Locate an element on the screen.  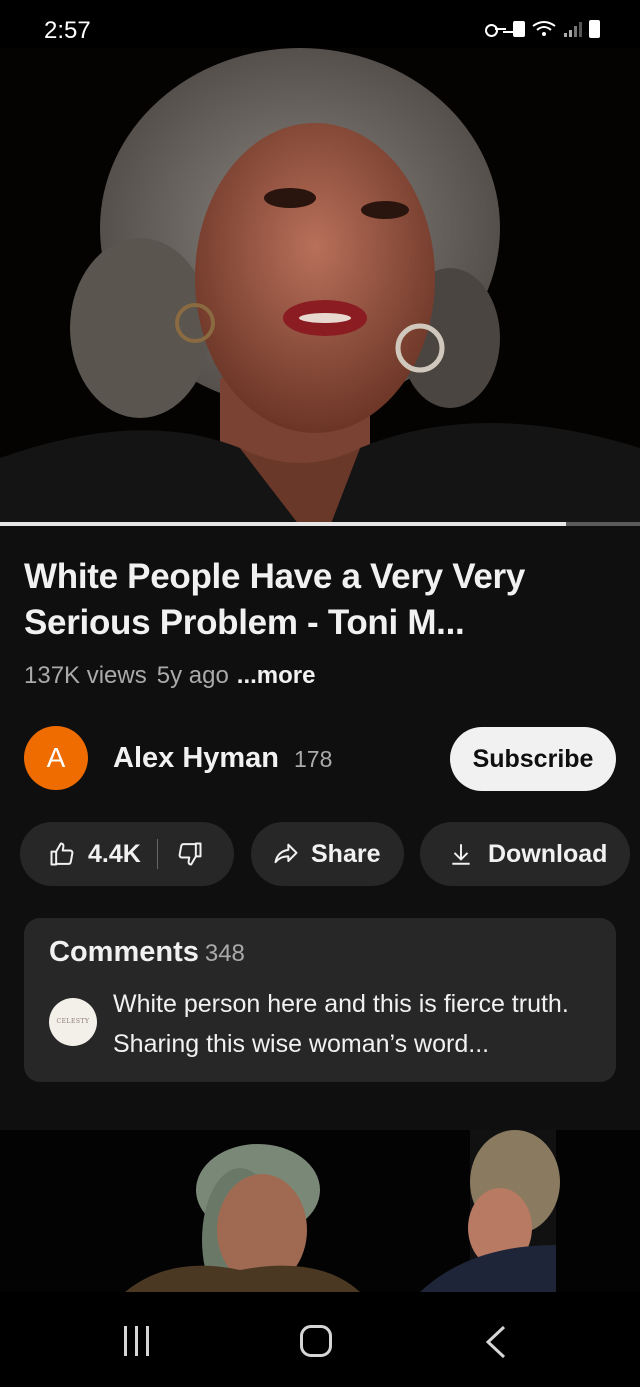
status-bar: 2:57 is located at coordinates (320, 24).